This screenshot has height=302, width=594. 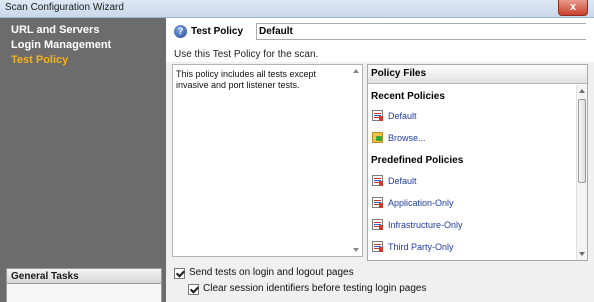 What do you see at coordinates (84, 293) in the screenshot?
I see `general-tasks-panel` at bounding box center [84, 293].